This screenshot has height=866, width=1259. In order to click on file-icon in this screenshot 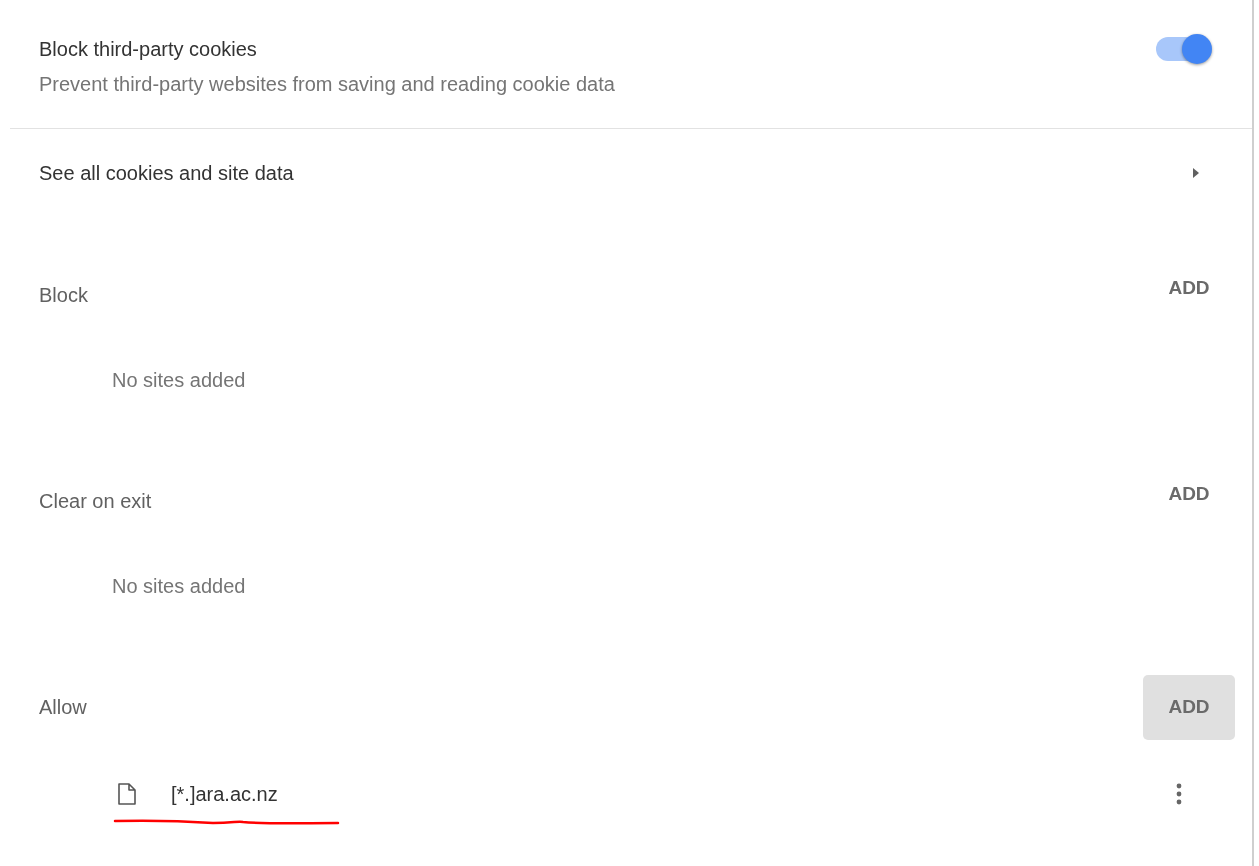, I will do `click(127, 794)`.